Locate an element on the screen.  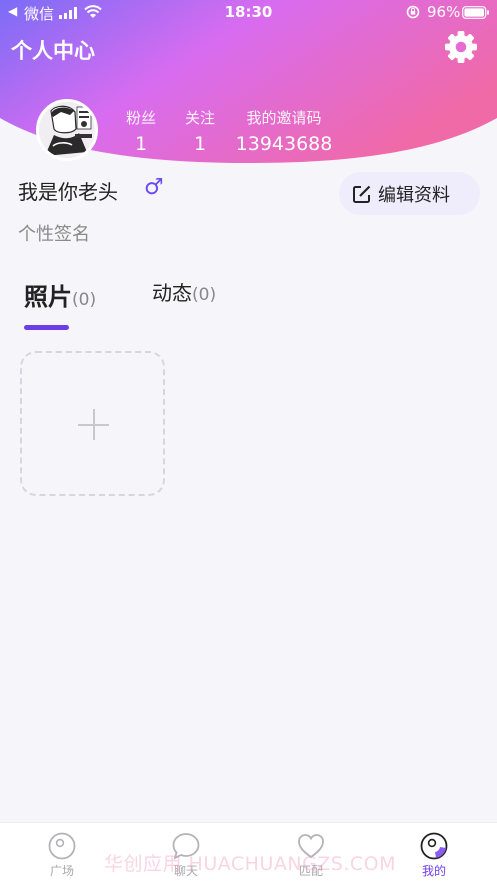
edit-profile-button: 编辑资料 is located at coordinates (409, 193).